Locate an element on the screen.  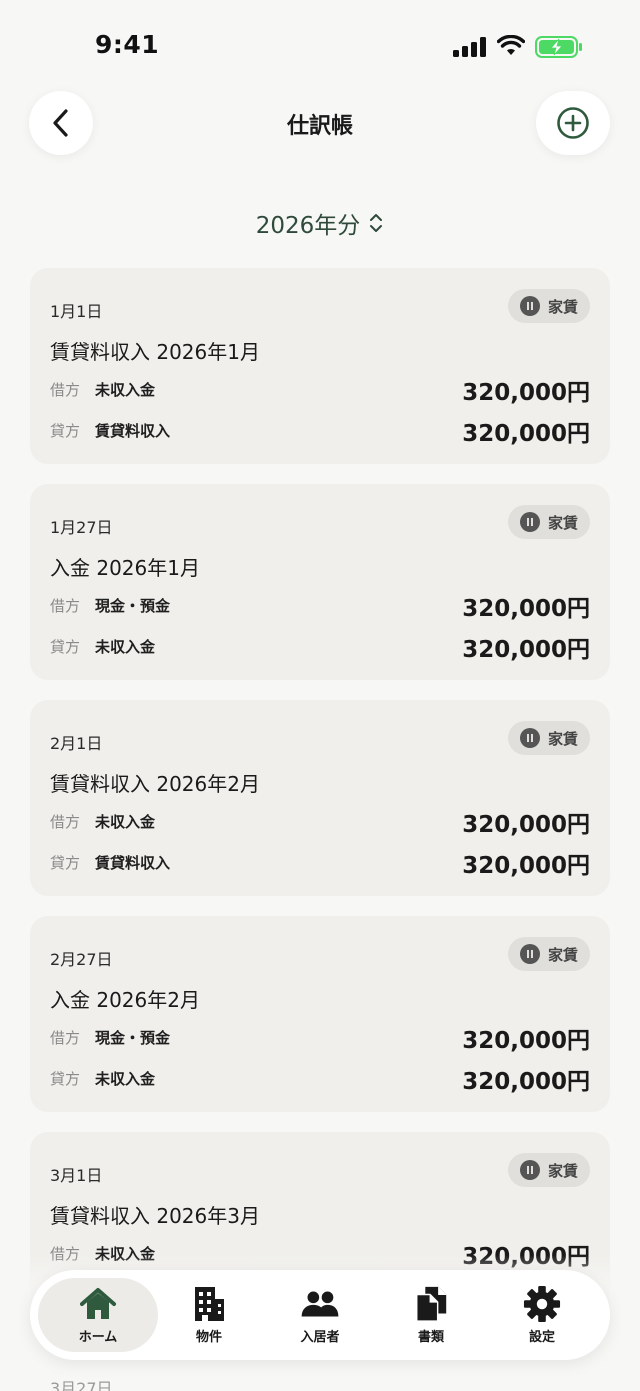
tab-home: ホーム is located at coordinates (98, 1315).